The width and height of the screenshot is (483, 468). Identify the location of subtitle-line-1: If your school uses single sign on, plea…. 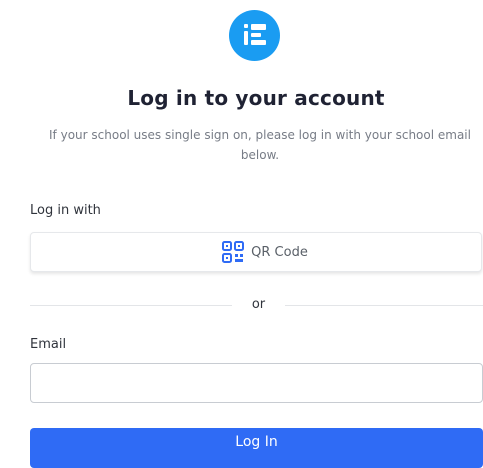
(260, 135).